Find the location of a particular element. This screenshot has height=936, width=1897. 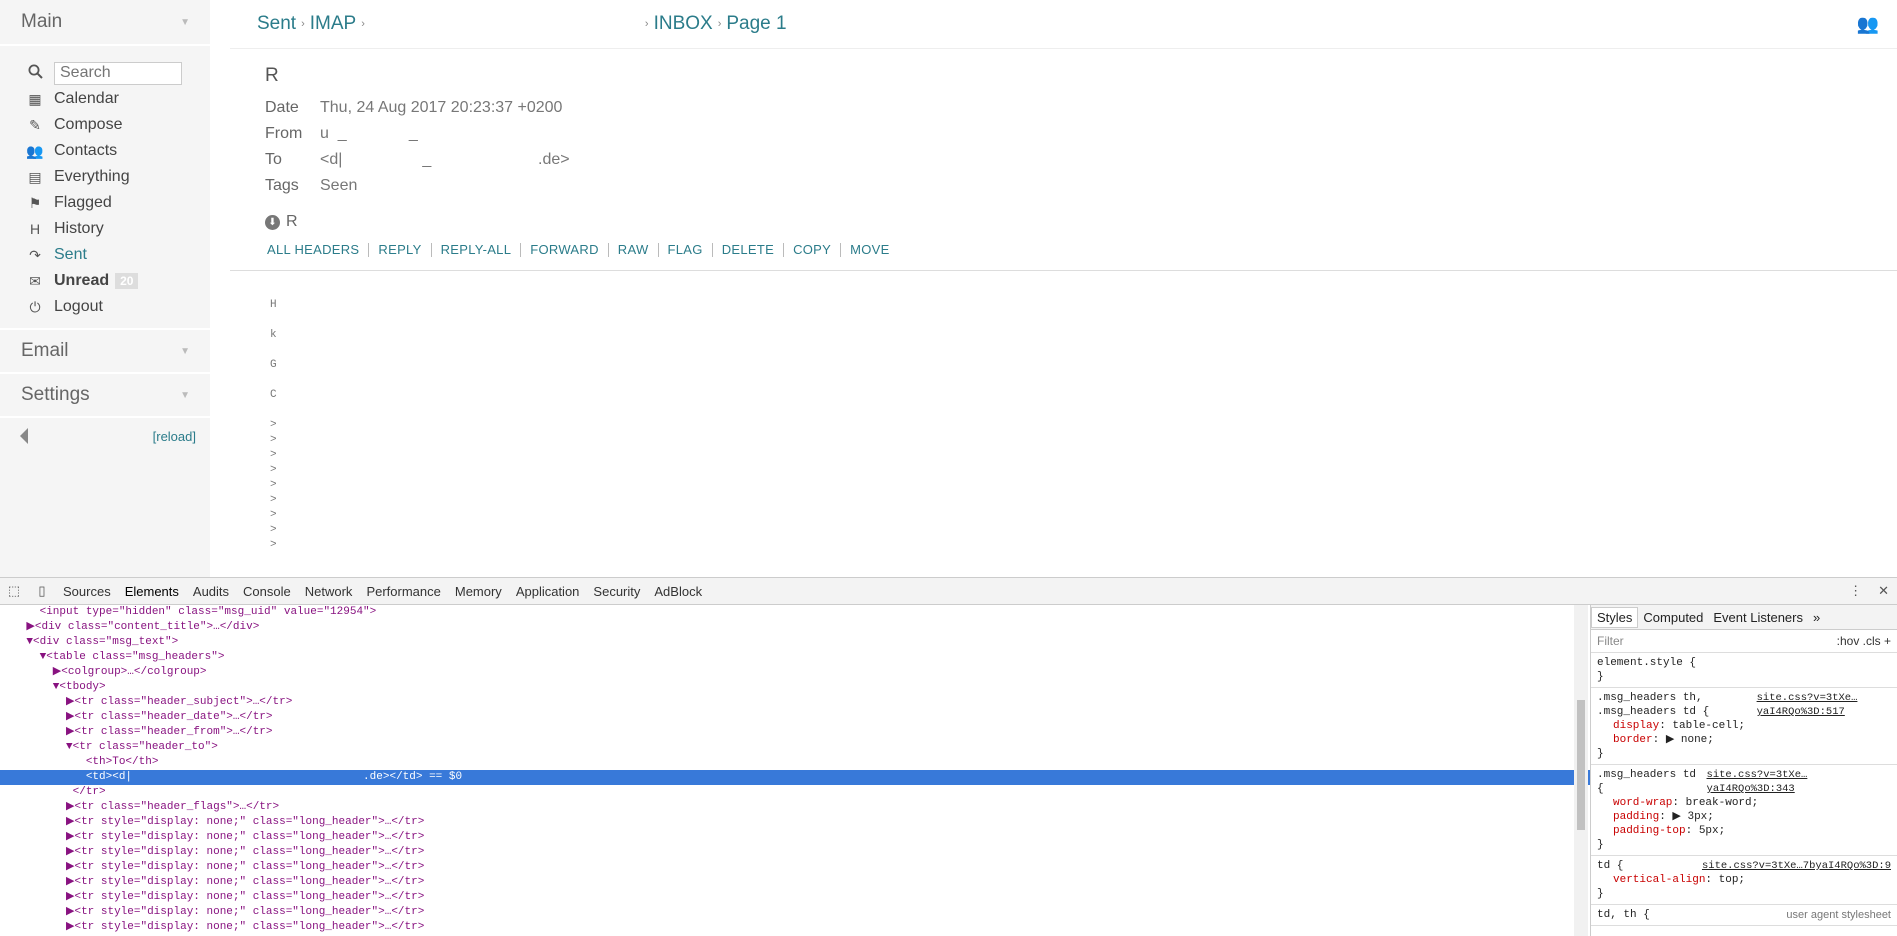

sidebar-item-everything: ▤ Everything is located at coordinates (118, 177).